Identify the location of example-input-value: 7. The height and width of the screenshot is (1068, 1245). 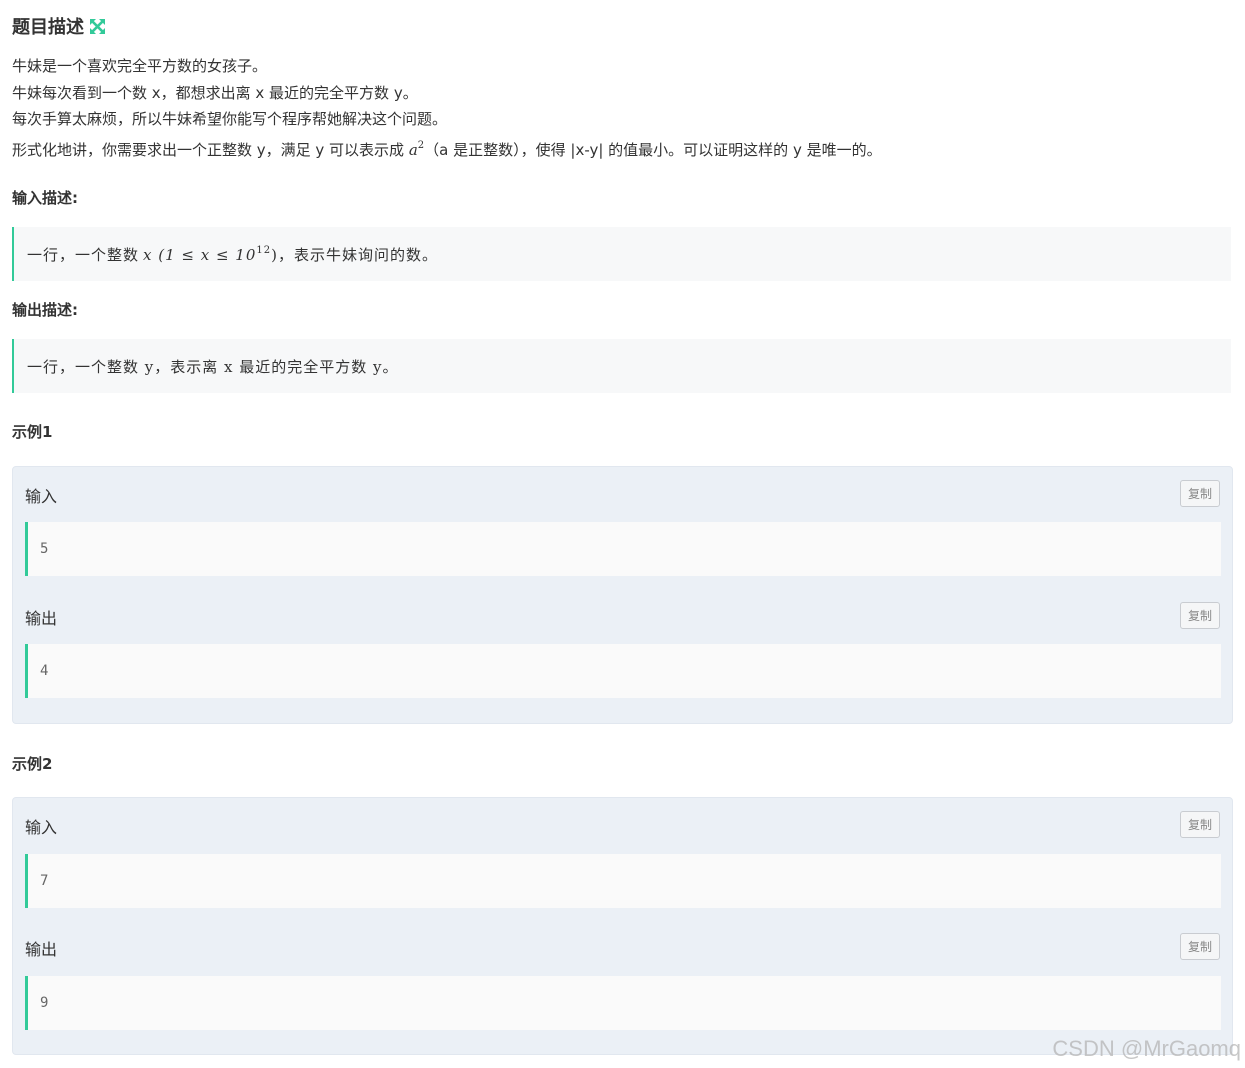
(623, 881).